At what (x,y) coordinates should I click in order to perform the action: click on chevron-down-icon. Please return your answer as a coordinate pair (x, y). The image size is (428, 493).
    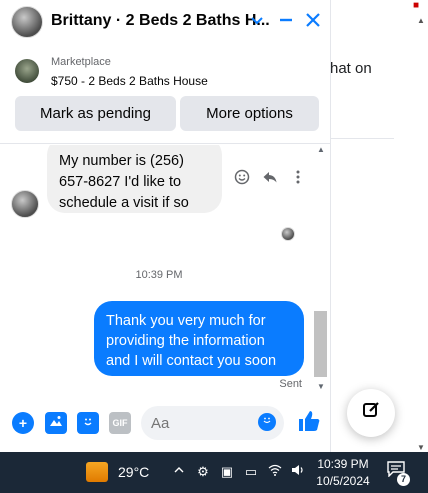
    Looking at the image, I should click on (257, 22).